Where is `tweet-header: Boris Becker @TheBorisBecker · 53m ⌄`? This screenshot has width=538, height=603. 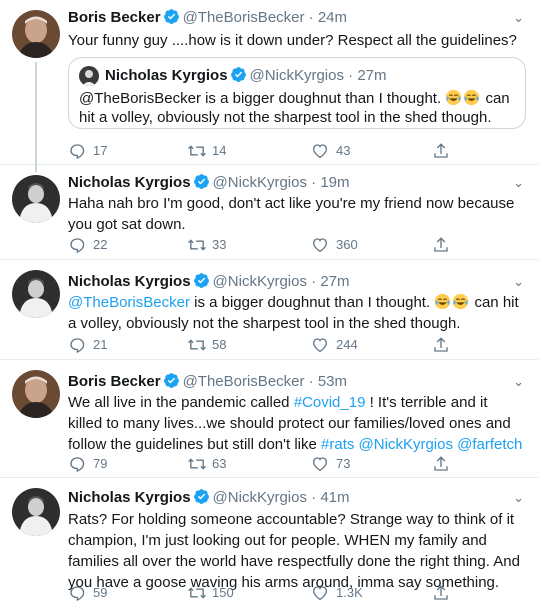 tweet-header: Boris Becker @TheBorisBecker · 53m ⌄ is located at coordinates (296, 382).